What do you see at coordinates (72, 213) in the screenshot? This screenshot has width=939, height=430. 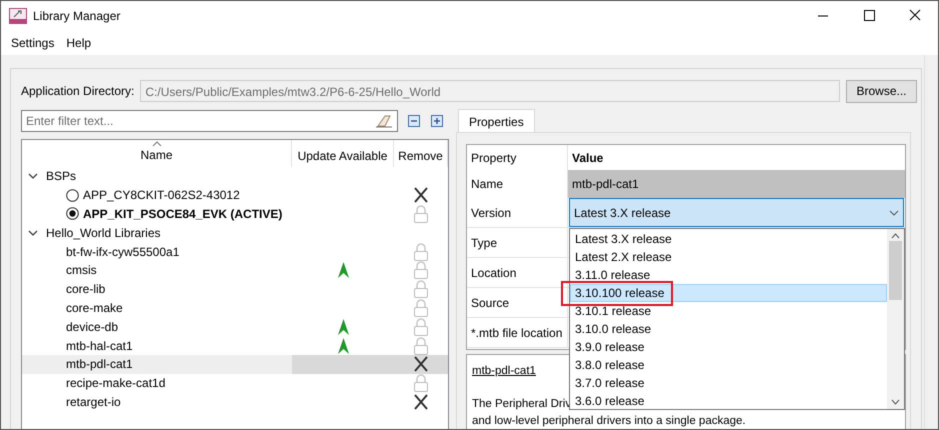 I see `radio-selected` at bounding box center [72, 213].